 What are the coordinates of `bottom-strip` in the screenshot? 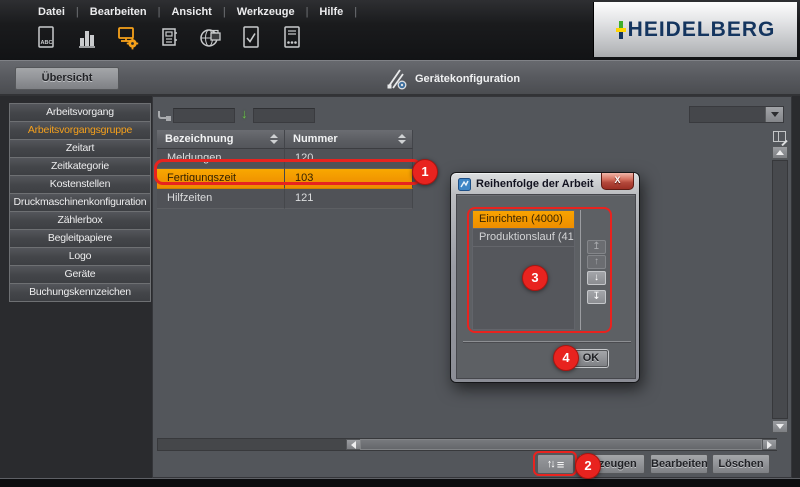 It's located at (400, 482).